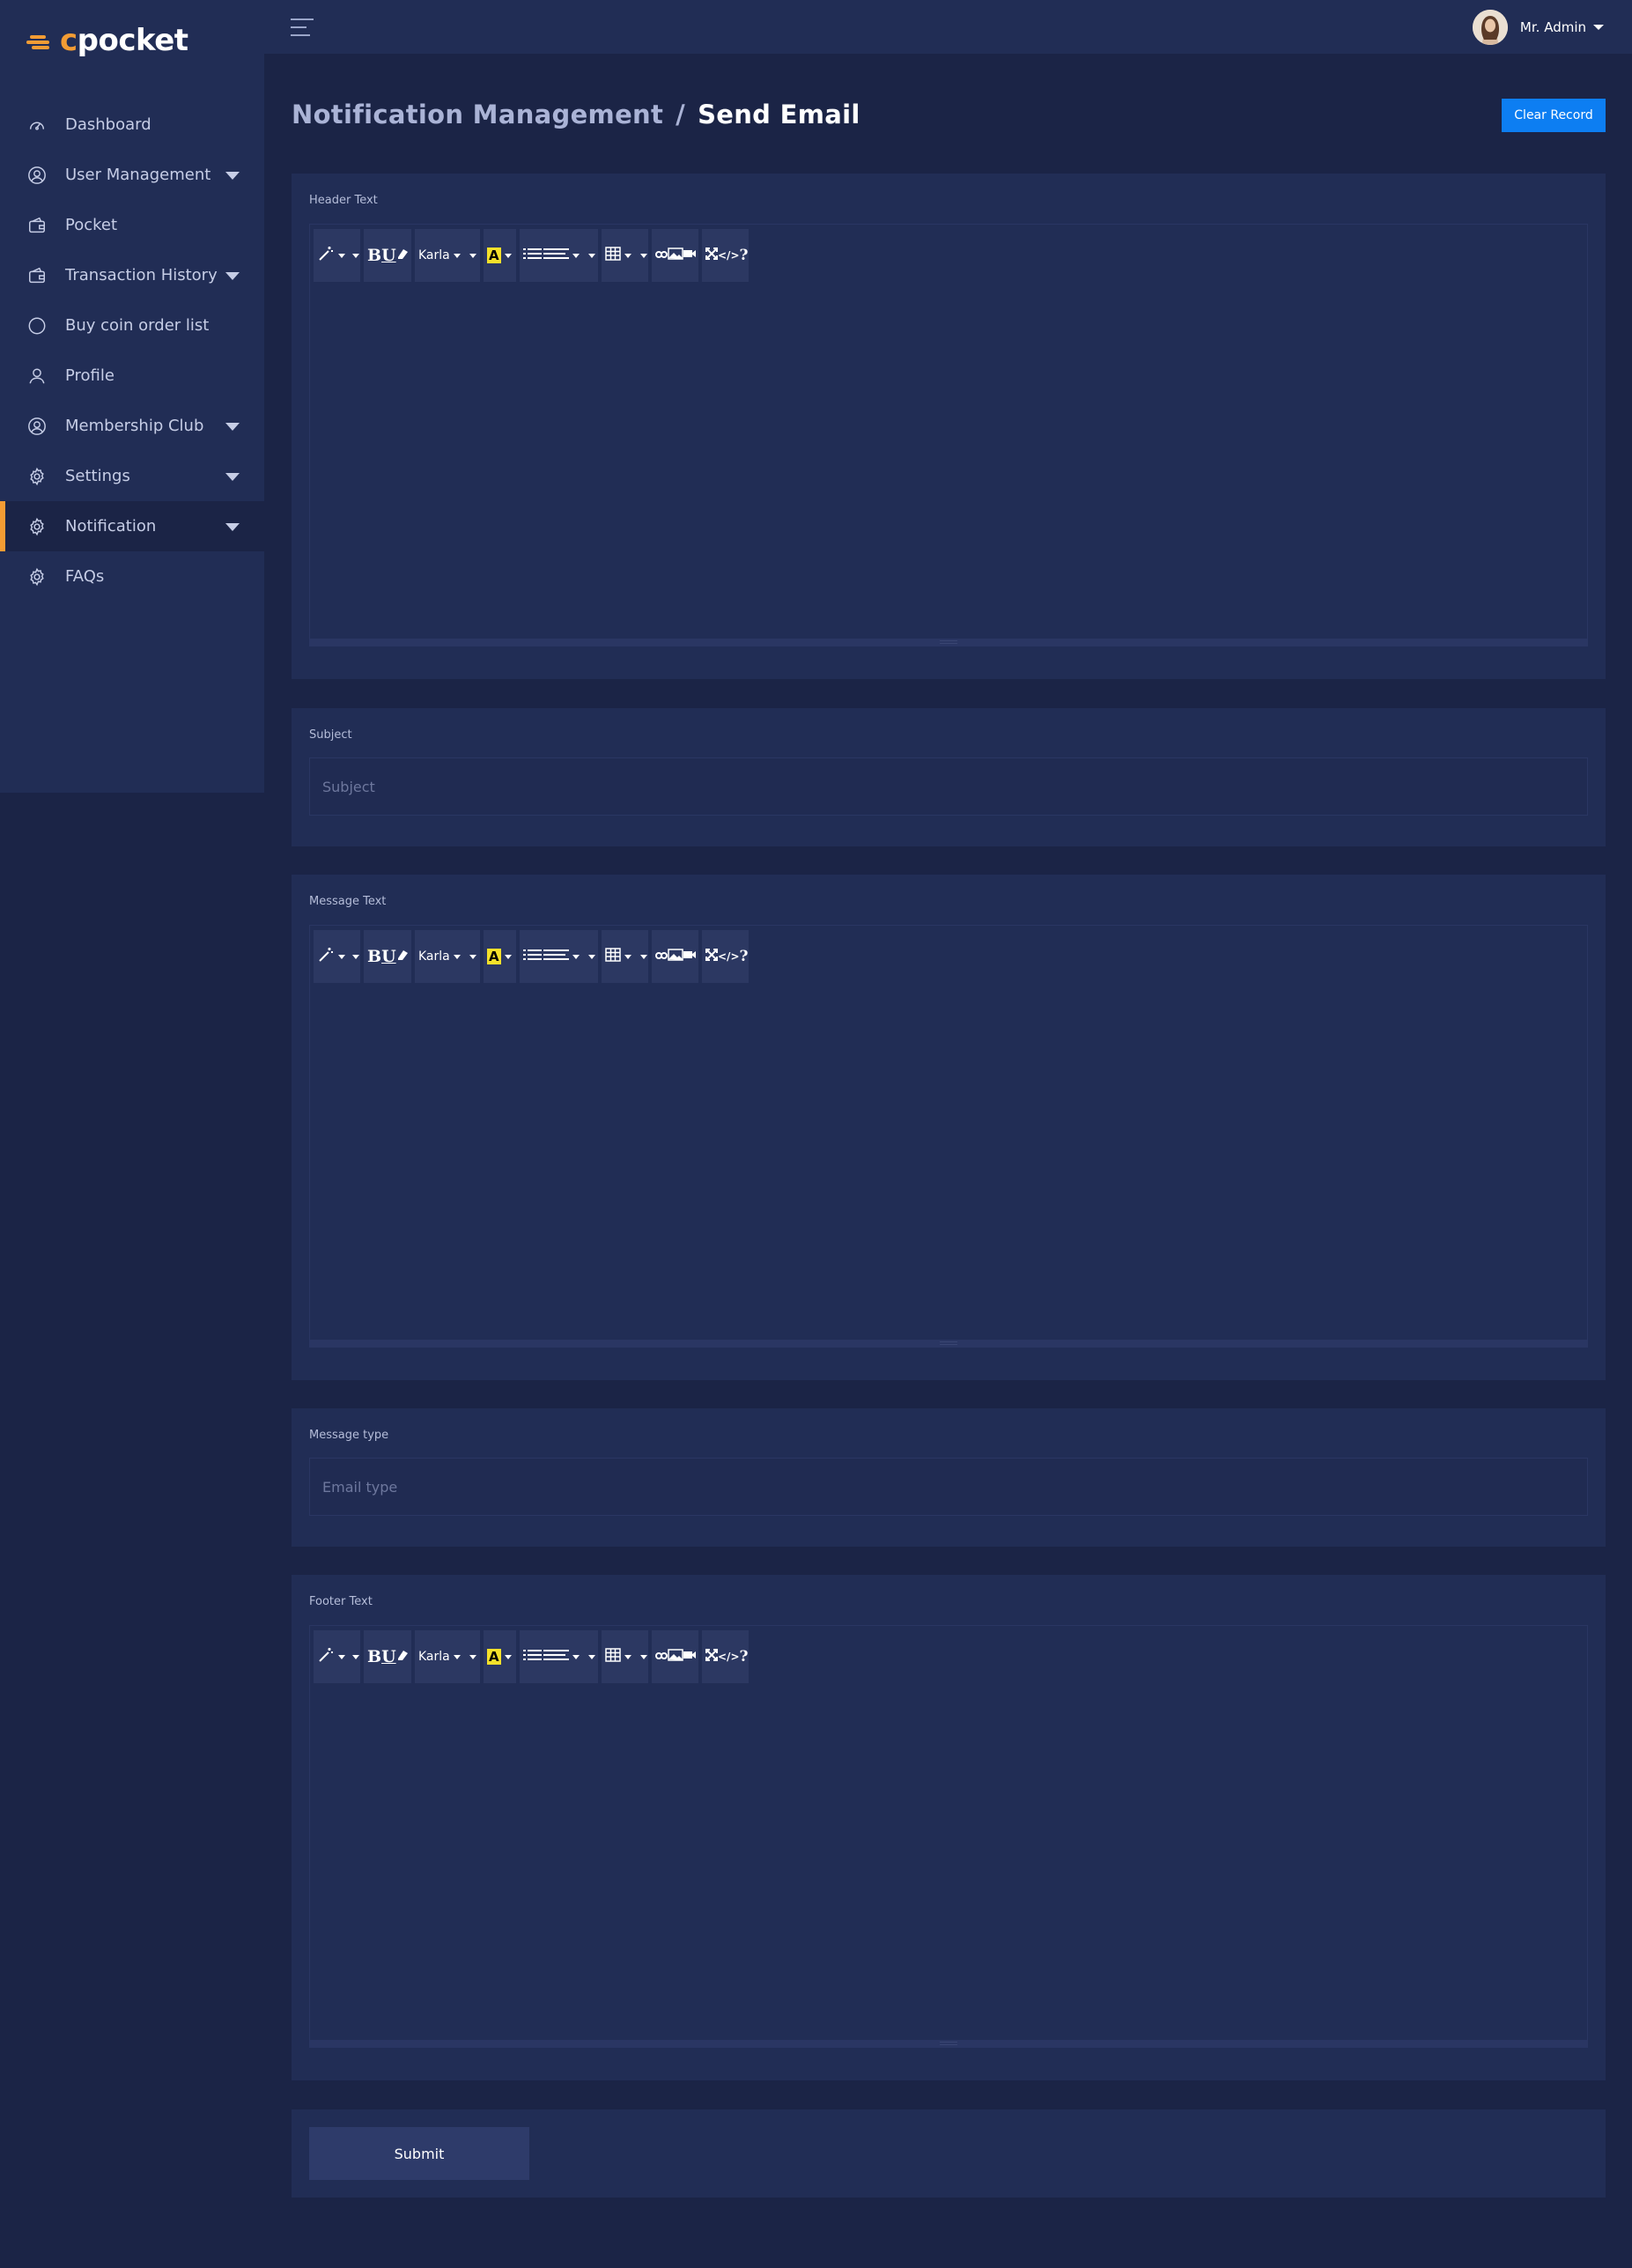  What do you see at coordinates (132, 376) in the screenshot?
I see `sidebar-item-profile: Profile` at bounding box center [132, 376].